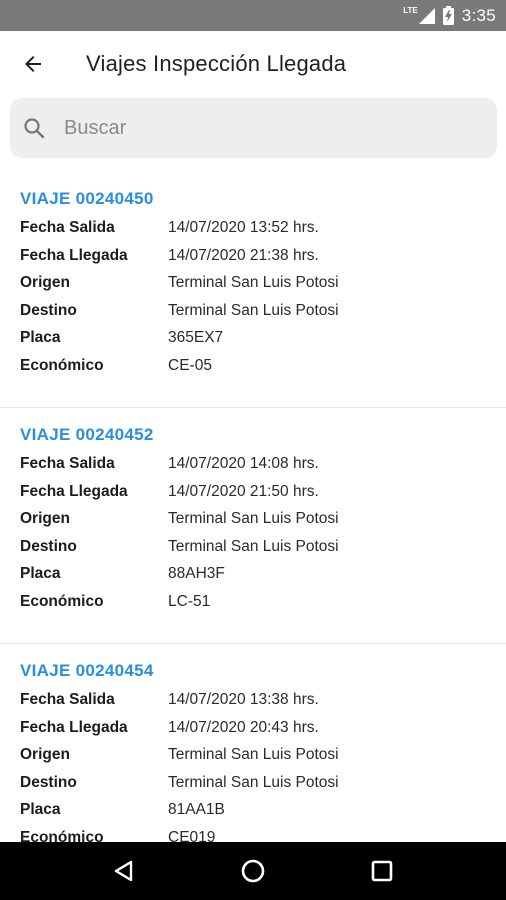 The height and width of the screenshot is (900, 506). Describe the element at coordinates (87, 434) in the screenshot. I see `trip-title: VIAJE 00240452` at that location.